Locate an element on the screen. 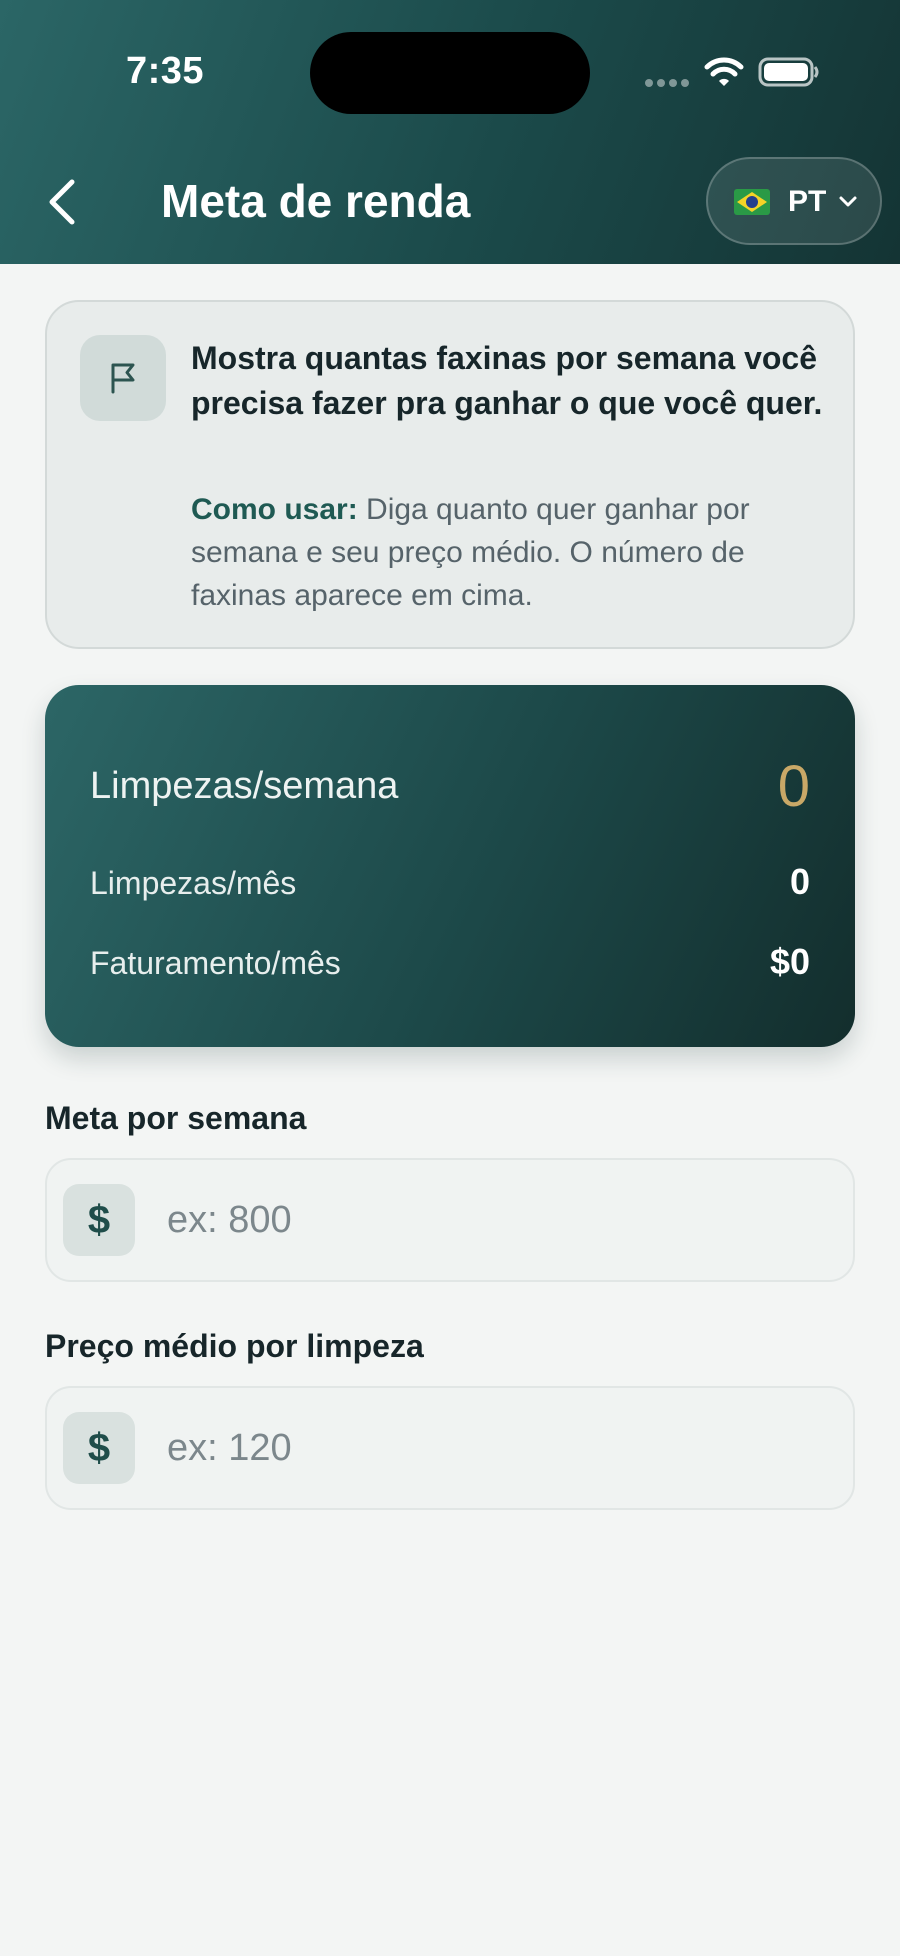  average-price-input is located at coordinates (497, 1448).